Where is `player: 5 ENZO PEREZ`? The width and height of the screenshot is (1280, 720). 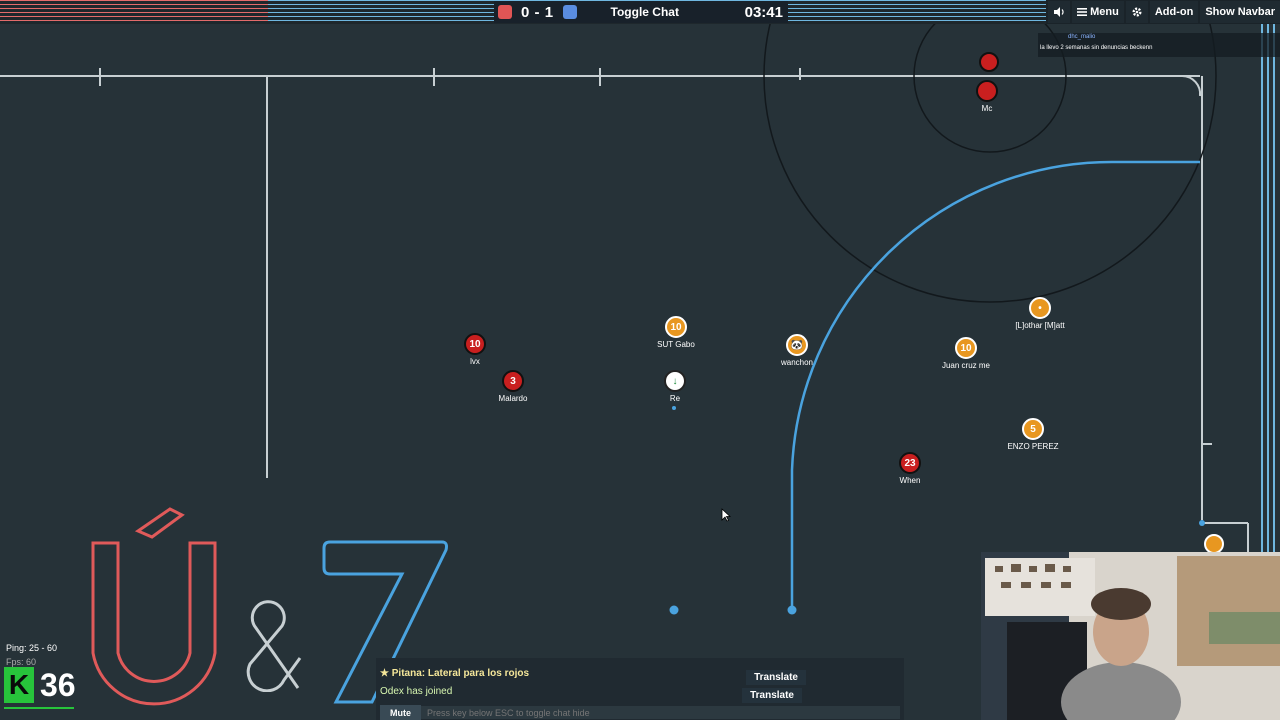
player: 5 ENZO PEREZ is located at coordinates (1033, 434).